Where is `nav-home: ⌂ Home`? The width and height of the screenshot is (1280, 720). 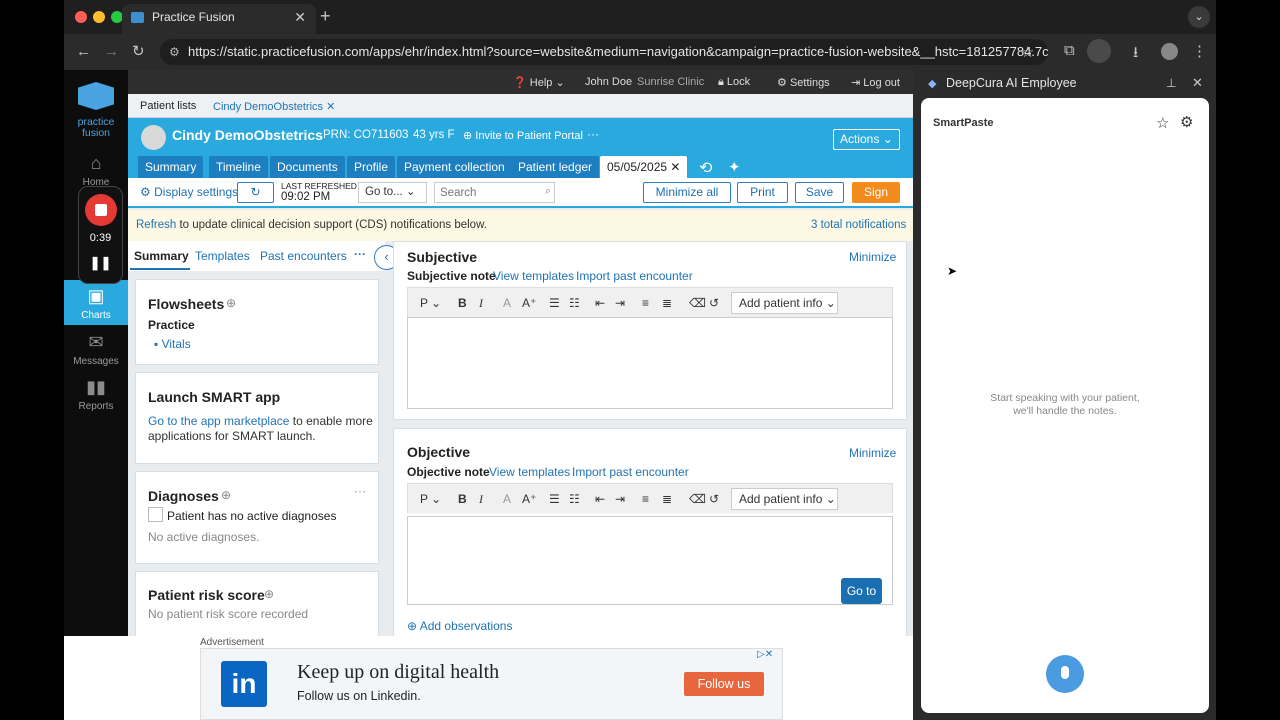
nav-home: ⌂ Home is located at coordinates (96, 170).